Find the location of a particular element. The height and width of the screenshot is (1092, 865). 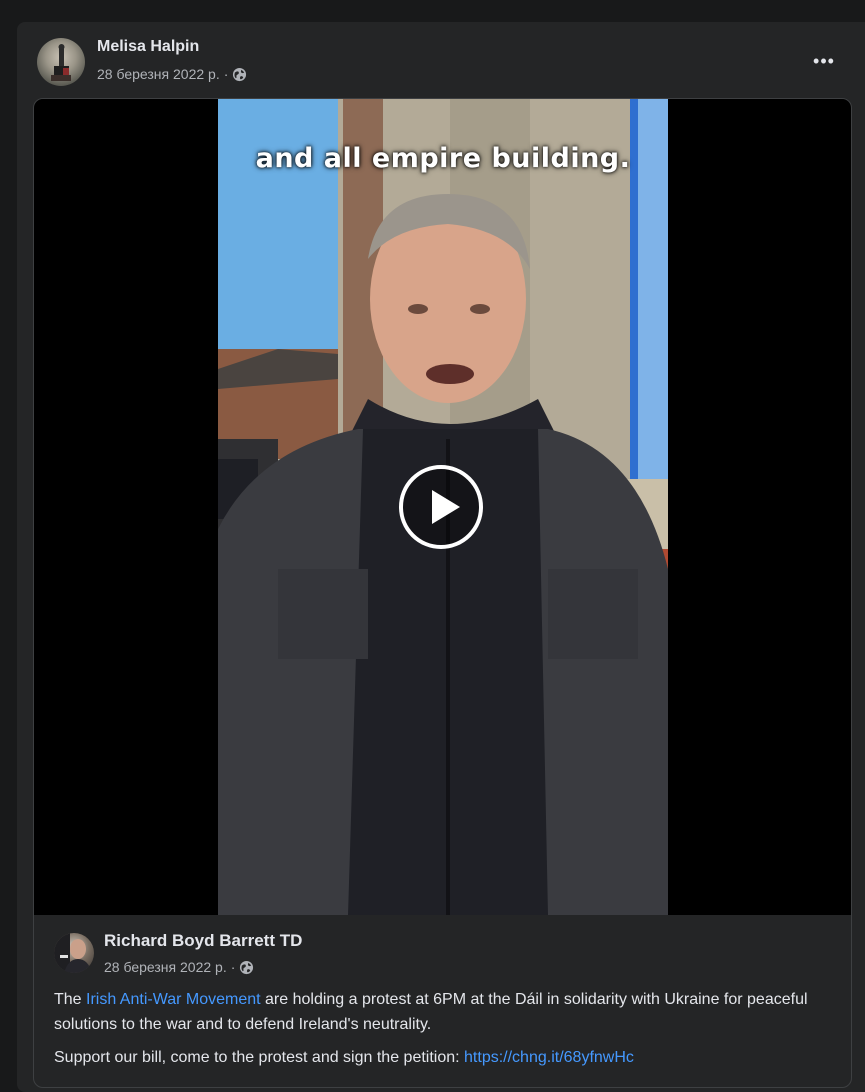

author-name: Melisa Halpin is located at coordinates (148, 47).